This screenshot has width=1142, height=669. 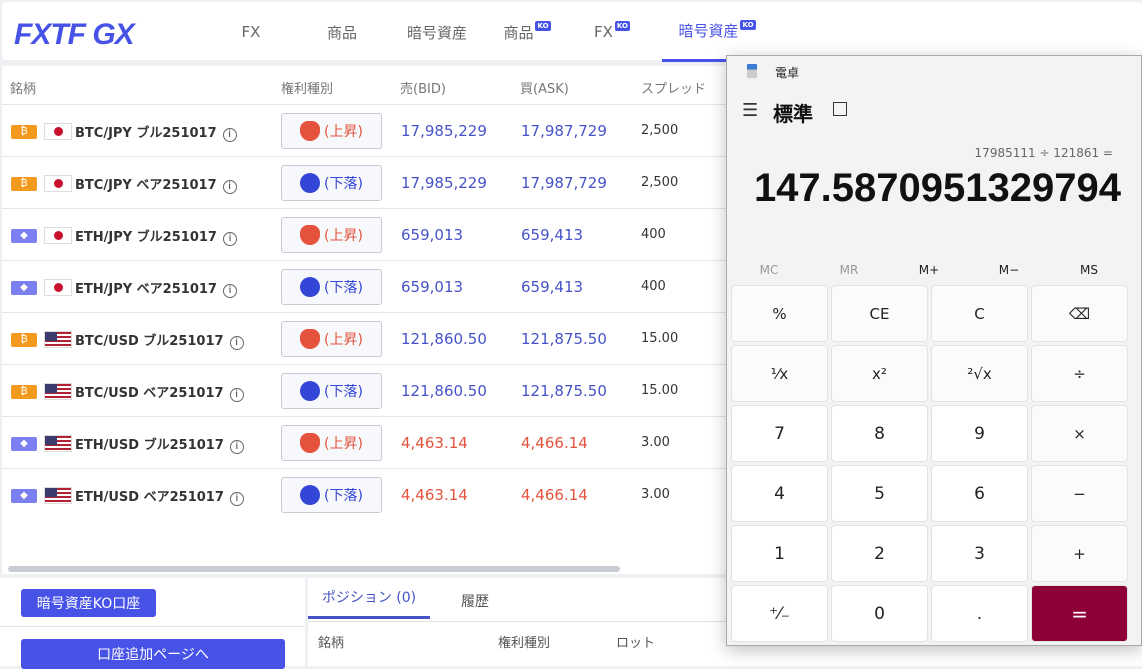 I want to click on key-3: 3, so click(x=979, y=553).